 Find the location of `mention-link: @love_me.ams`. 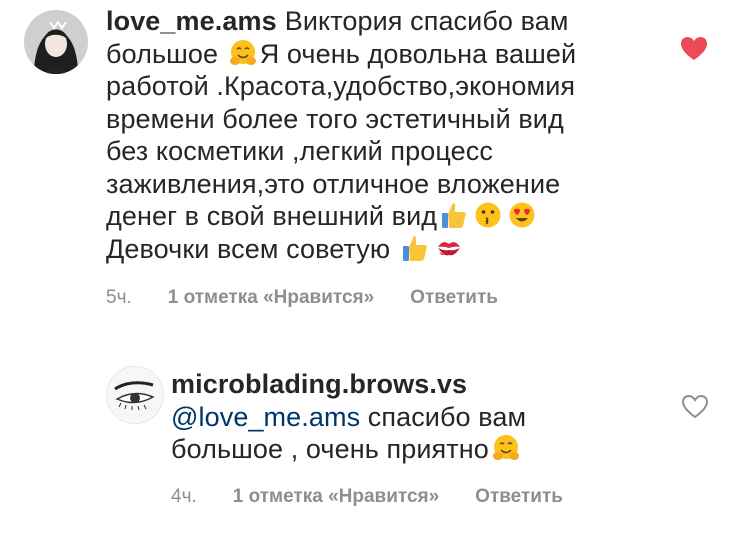

mention-link: @love_me.ams is located at coordinates (265, 417).